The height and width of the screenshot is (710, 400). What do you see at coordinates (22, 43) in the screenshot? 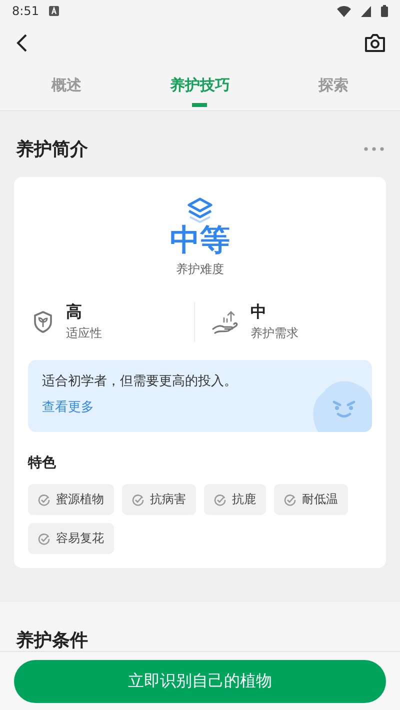
I see `back-icon` at bounding box center [22, 43].